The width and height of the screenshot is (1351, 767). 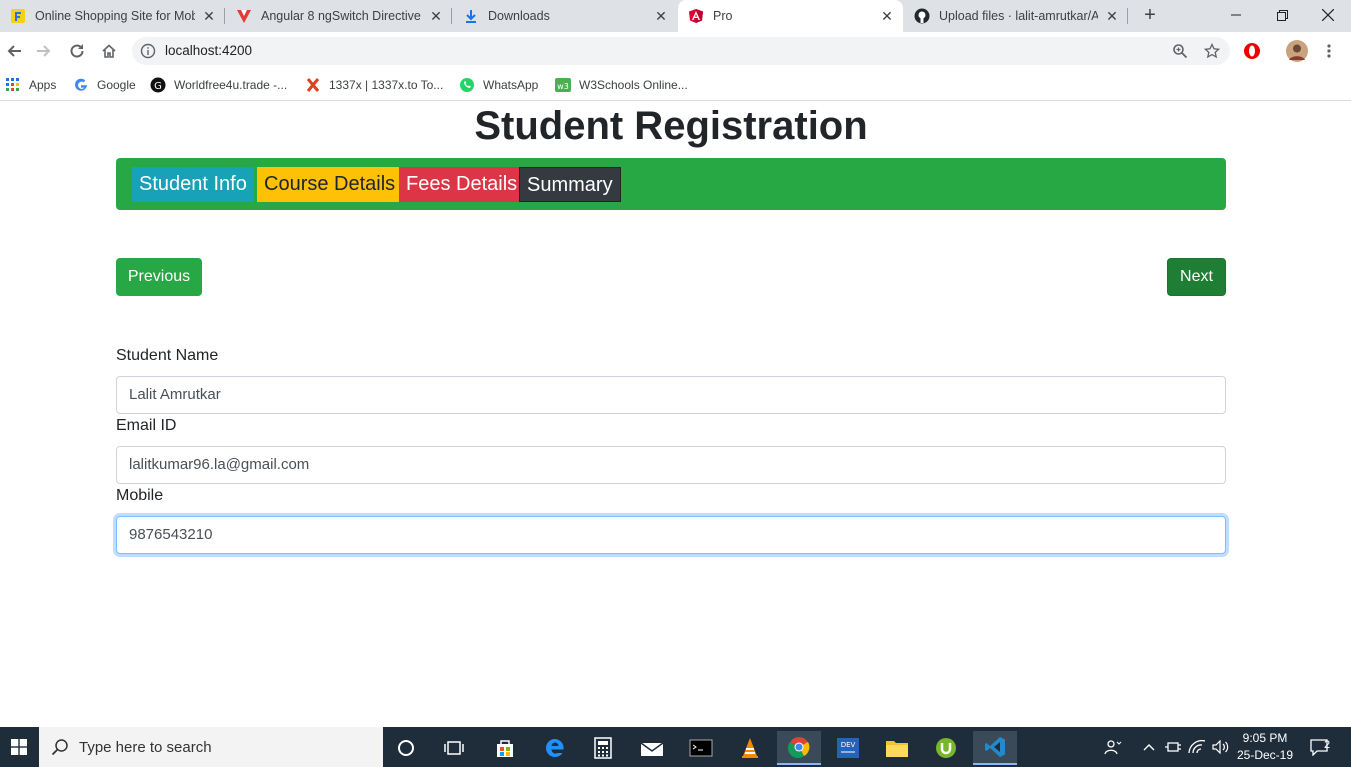 What do you see at coordinates (1236, 15) in the screenshot?
I see `minimize-icon` at bounding box center [1236, 15].